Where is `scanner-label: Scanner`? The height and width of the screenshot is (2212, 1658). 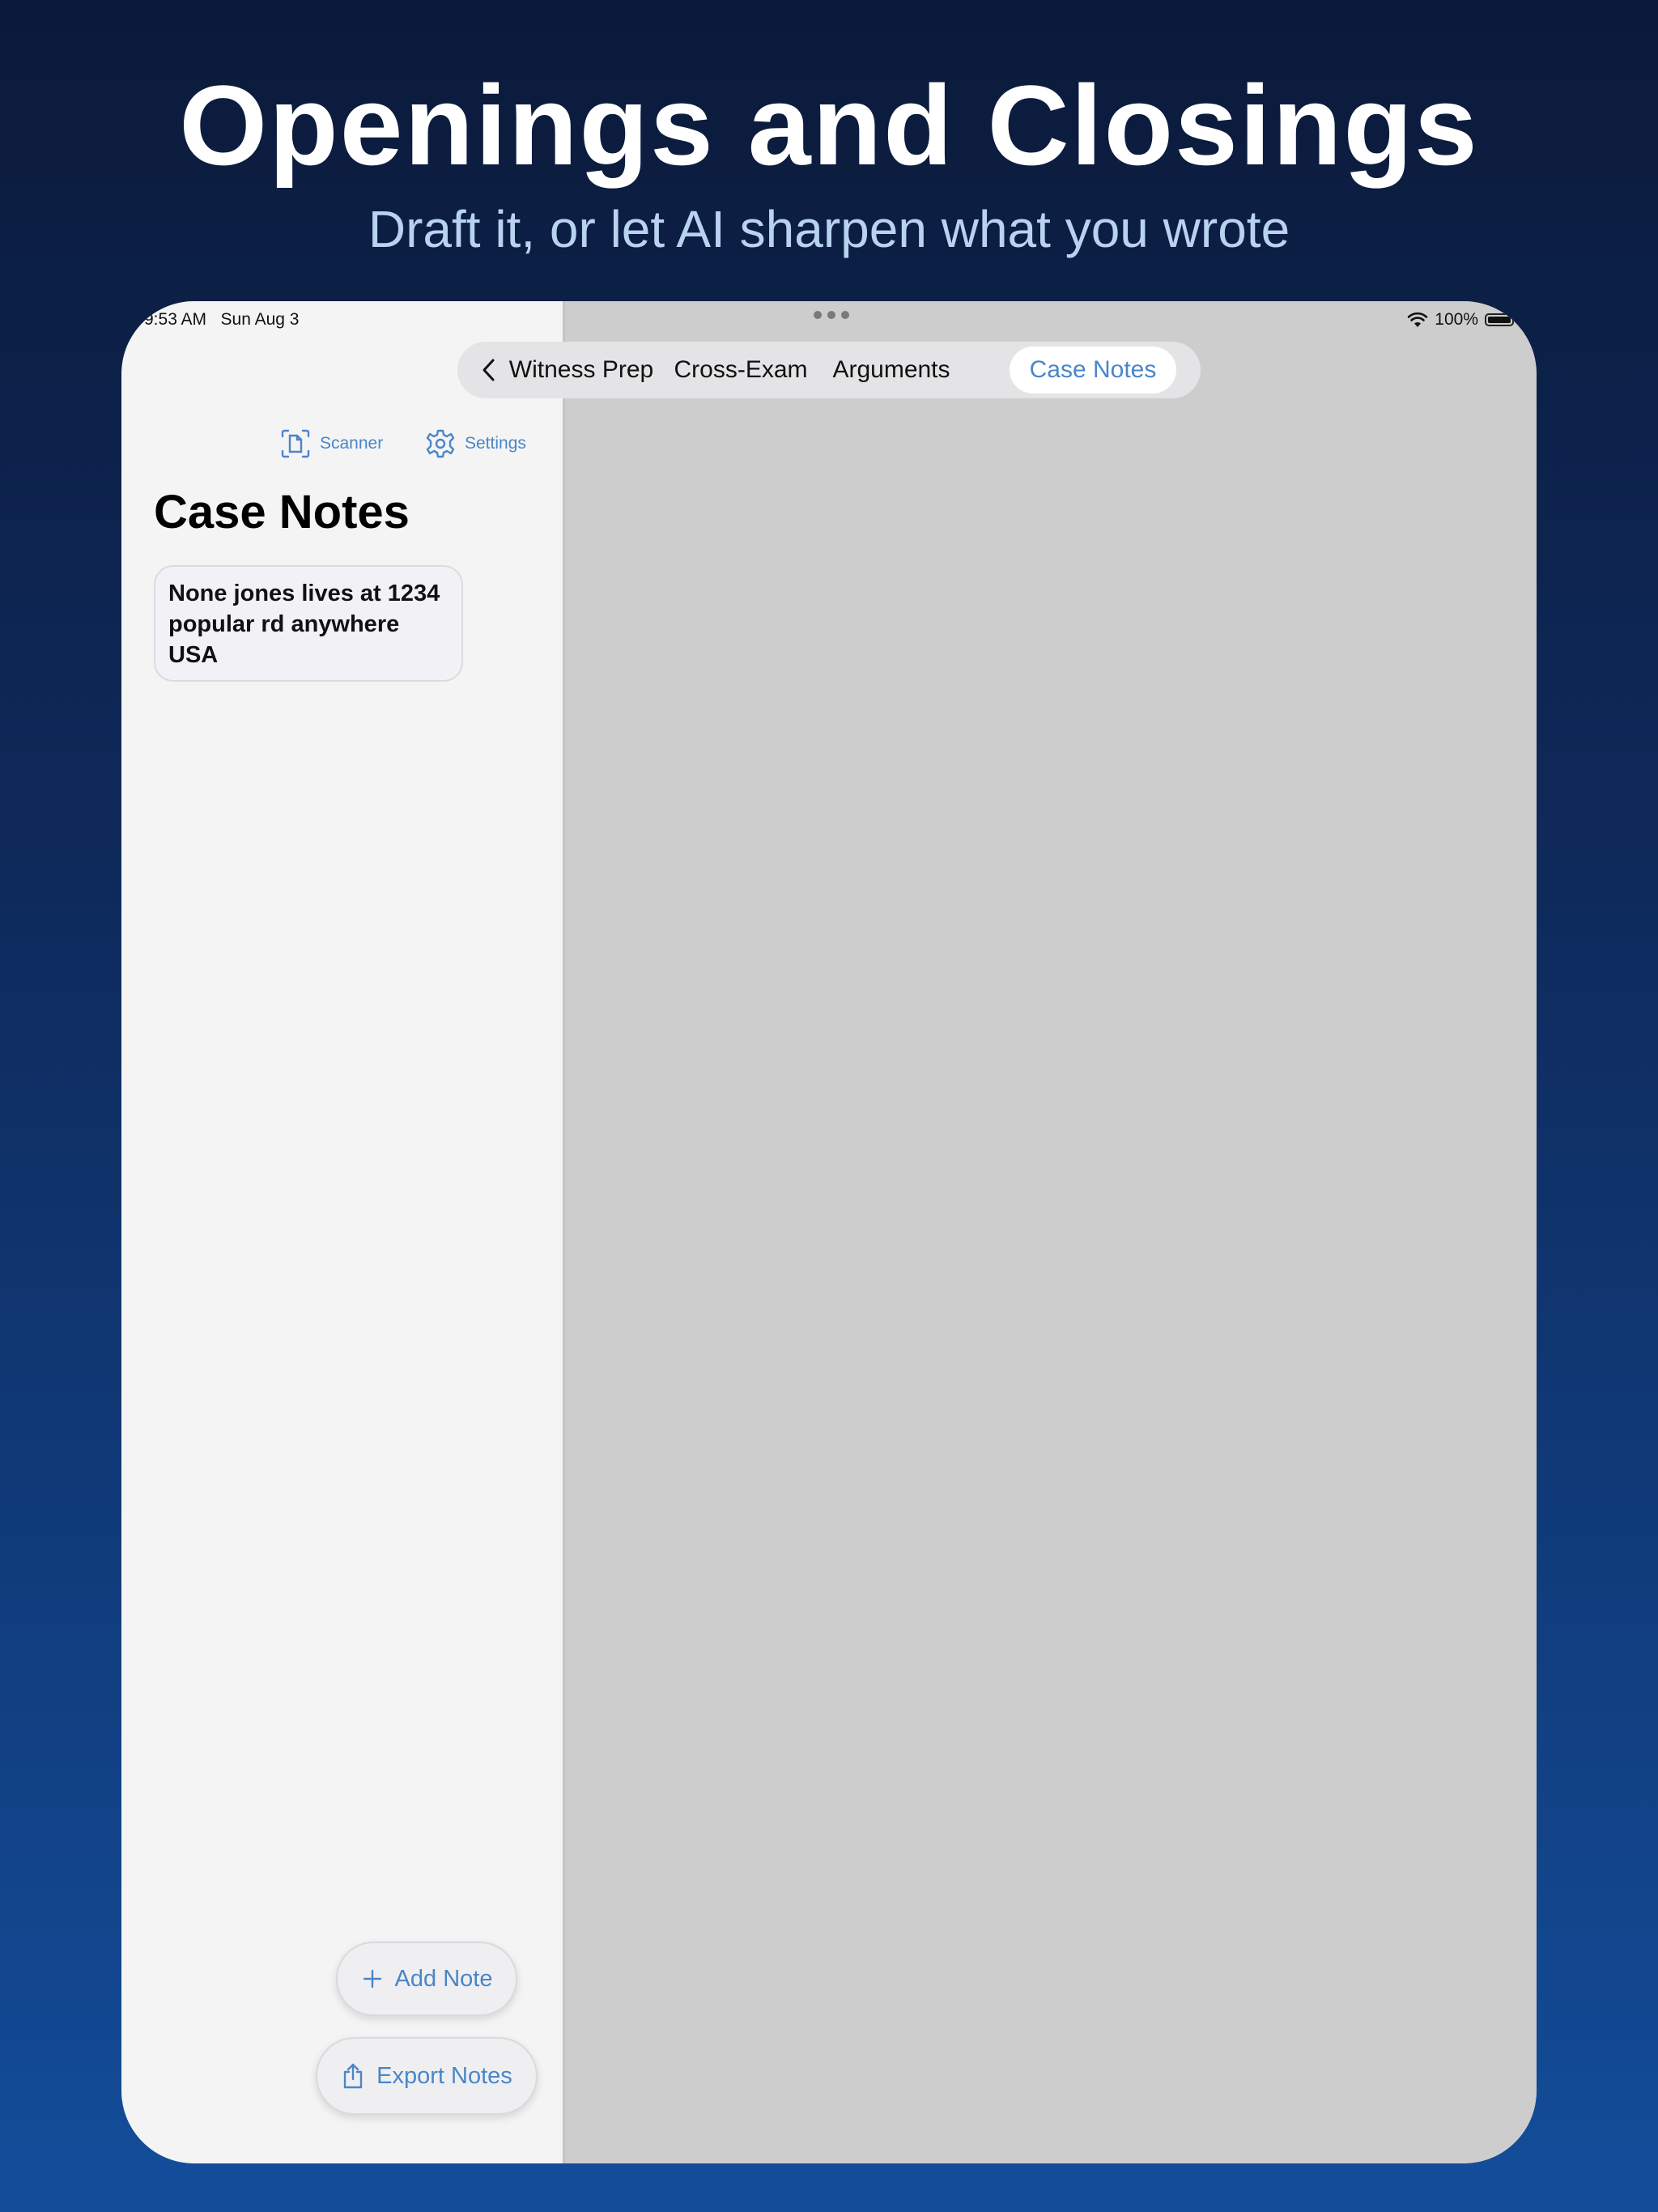
scanner-label: Scanner is located at coordinates (352, 443).